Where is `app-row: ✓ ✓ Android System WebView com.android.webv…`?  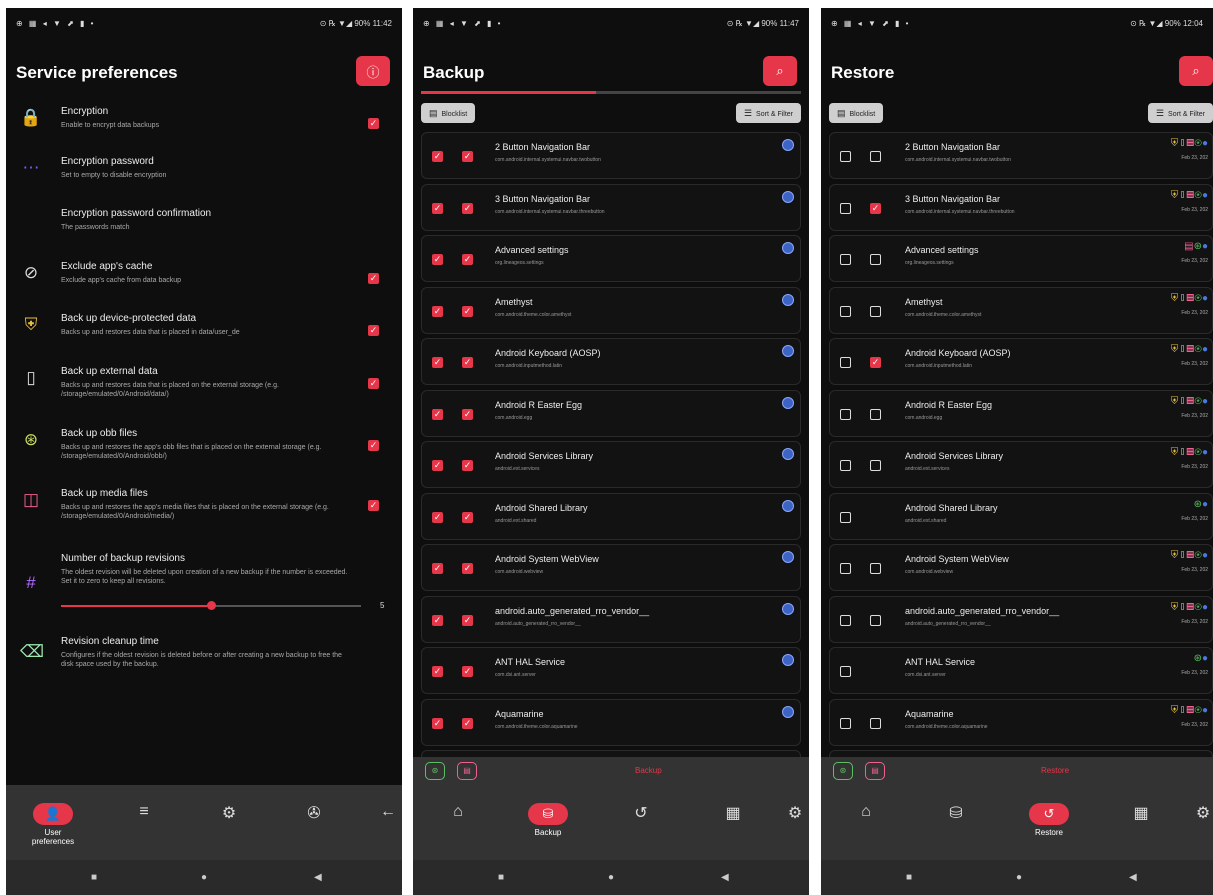
app-row: ✓ ✓ Android System WebView com.android.webv… is located at coordinates (611, 567).